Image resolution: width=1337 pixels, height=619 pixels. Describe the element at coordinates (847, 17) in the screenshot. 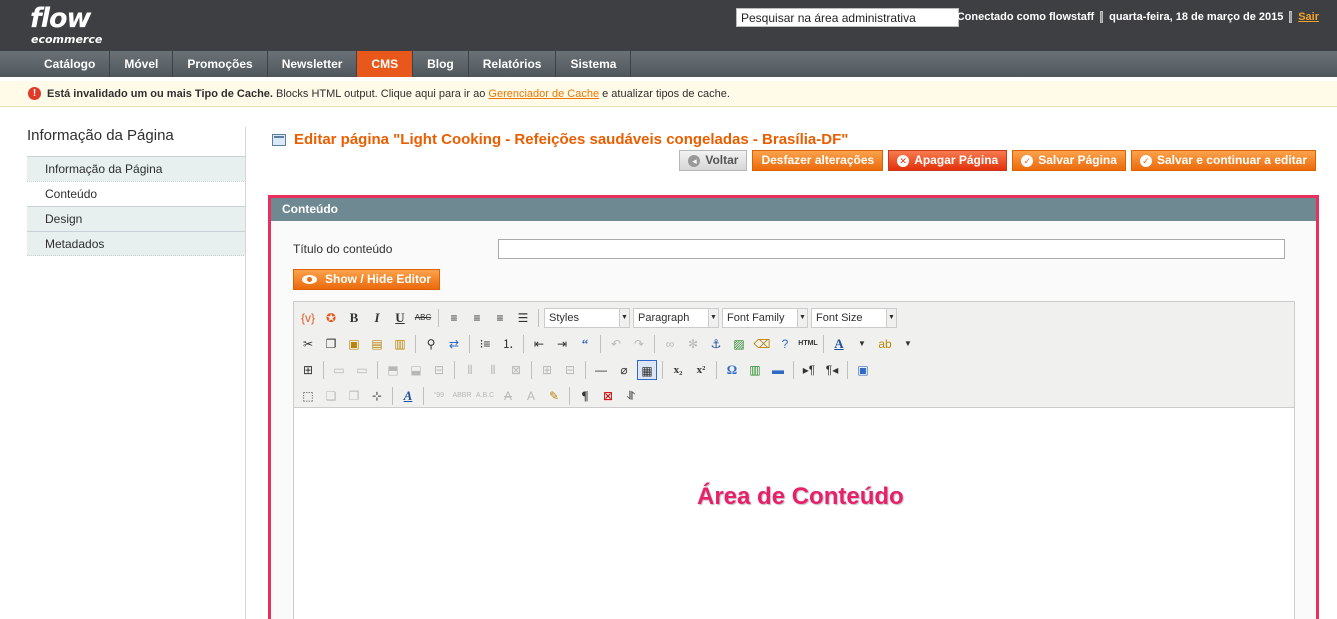

I see `global-search-input` at that location.